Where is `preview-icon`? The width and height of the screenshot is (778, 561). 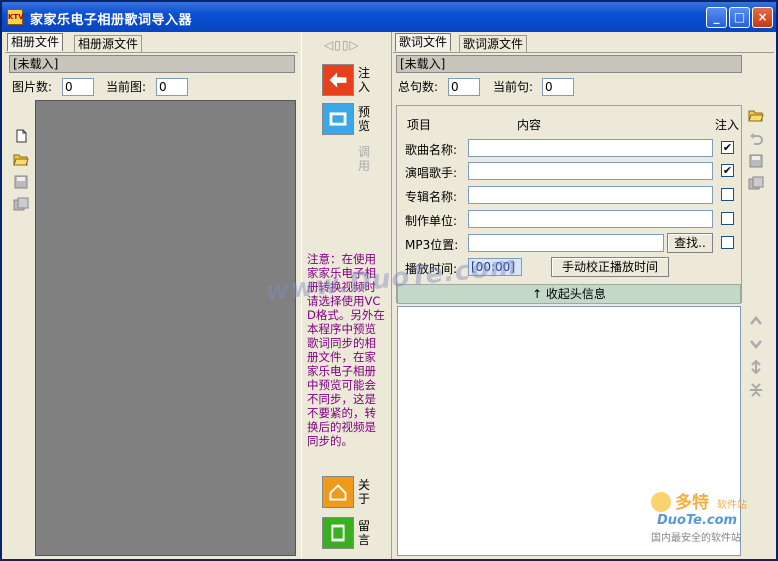
preview-icon is located at coordinates (338, 119).